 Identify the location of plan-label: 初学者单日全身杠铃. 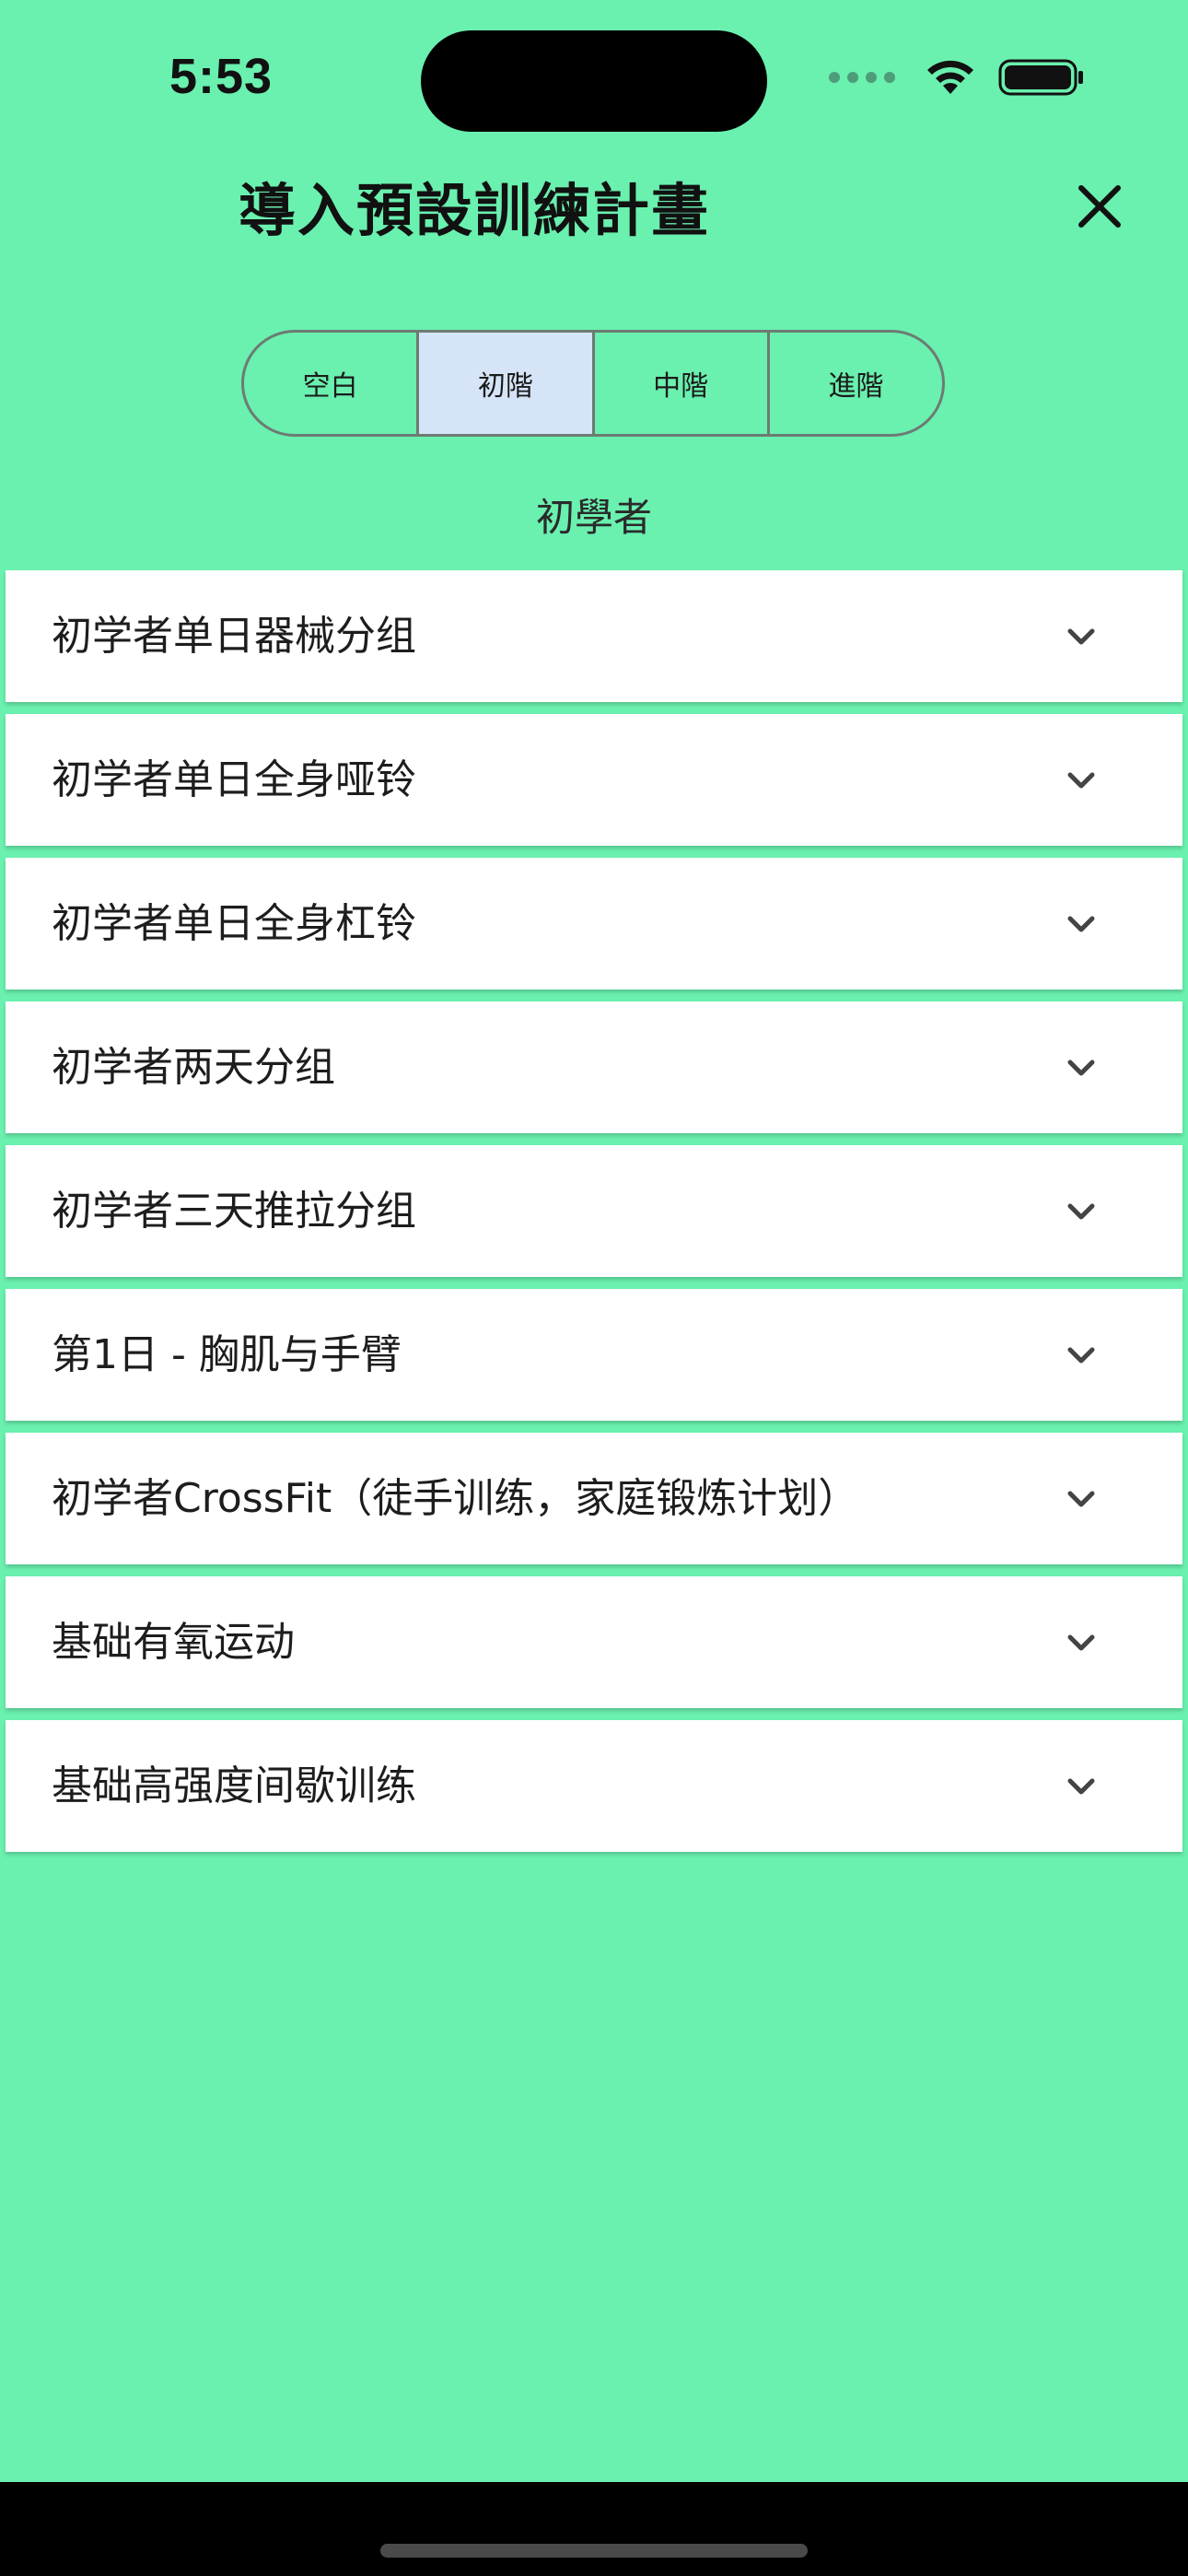
(234, 923).